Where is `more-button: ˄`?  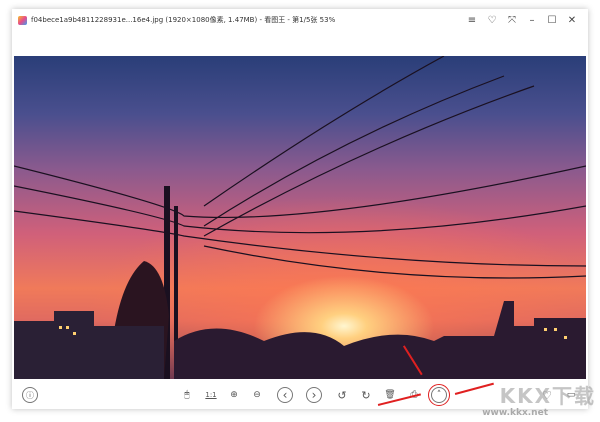 more-button: ˄ is located at coordinates (439, 395).